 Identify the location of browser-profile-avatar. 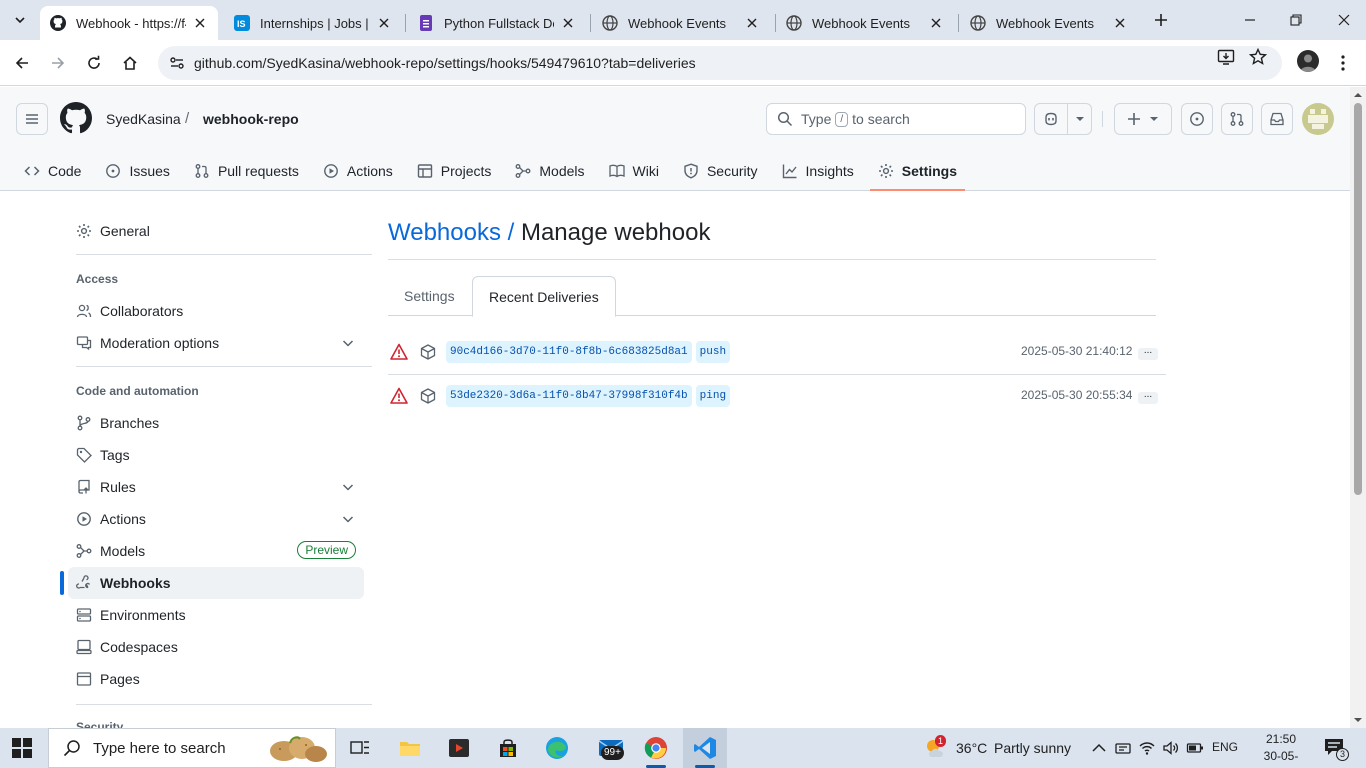
(1308, 61).